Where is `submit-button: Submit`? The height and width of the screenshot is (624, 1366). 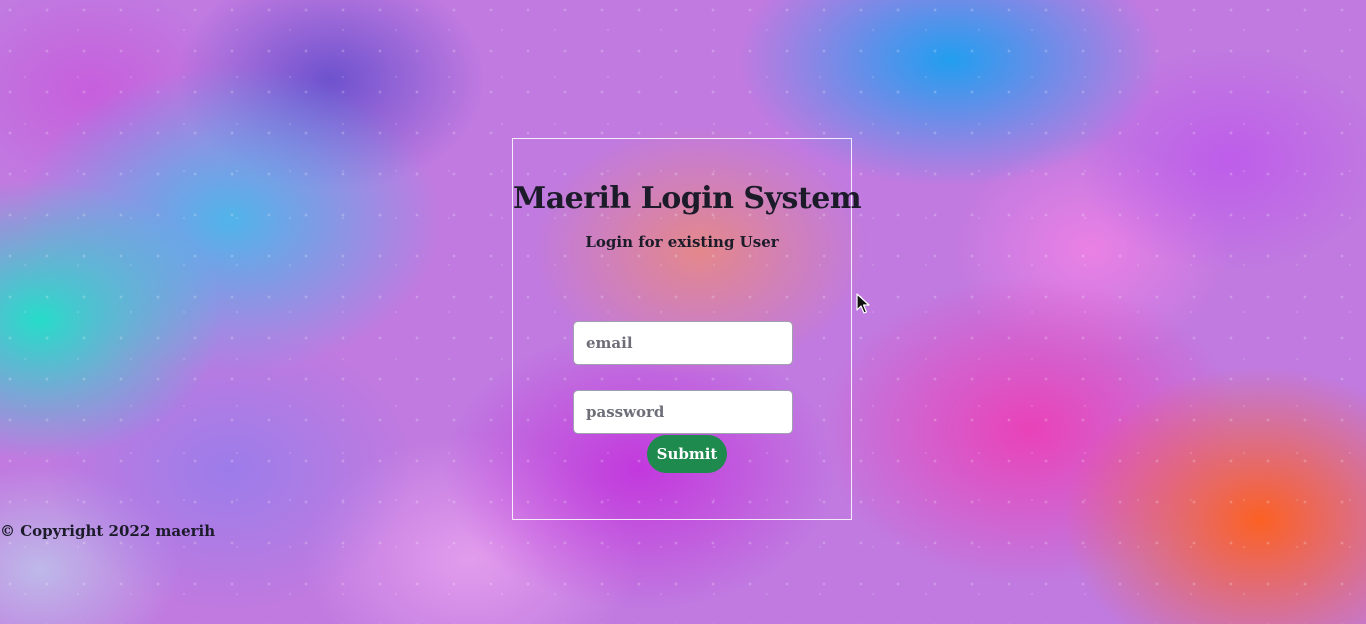
submit-button: Submit is located at coordinates (687, 454).